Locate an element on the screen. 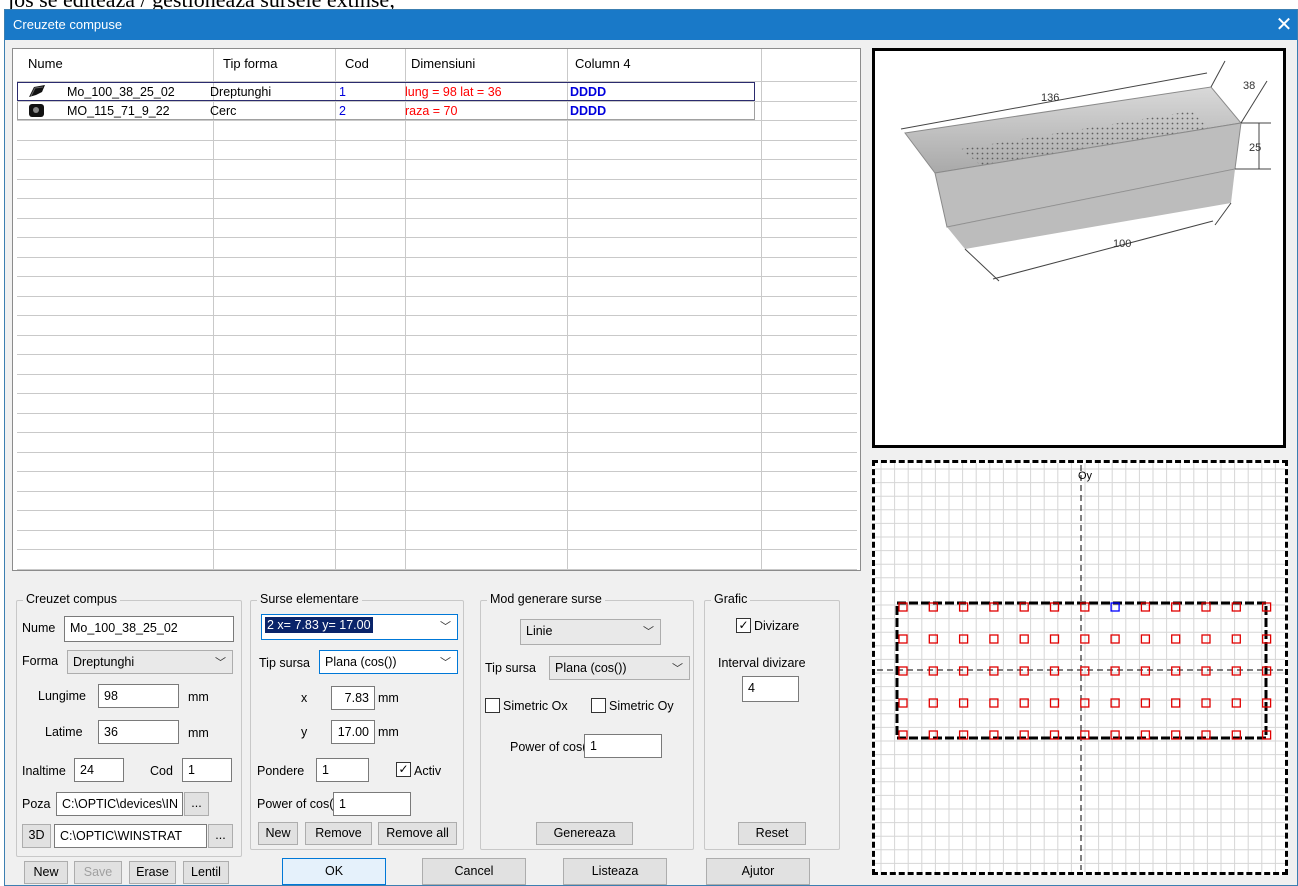 The width and height of the screenshot is (1298, 886). column-header-column-4: Column 4 is located at coordinates (603, 63).